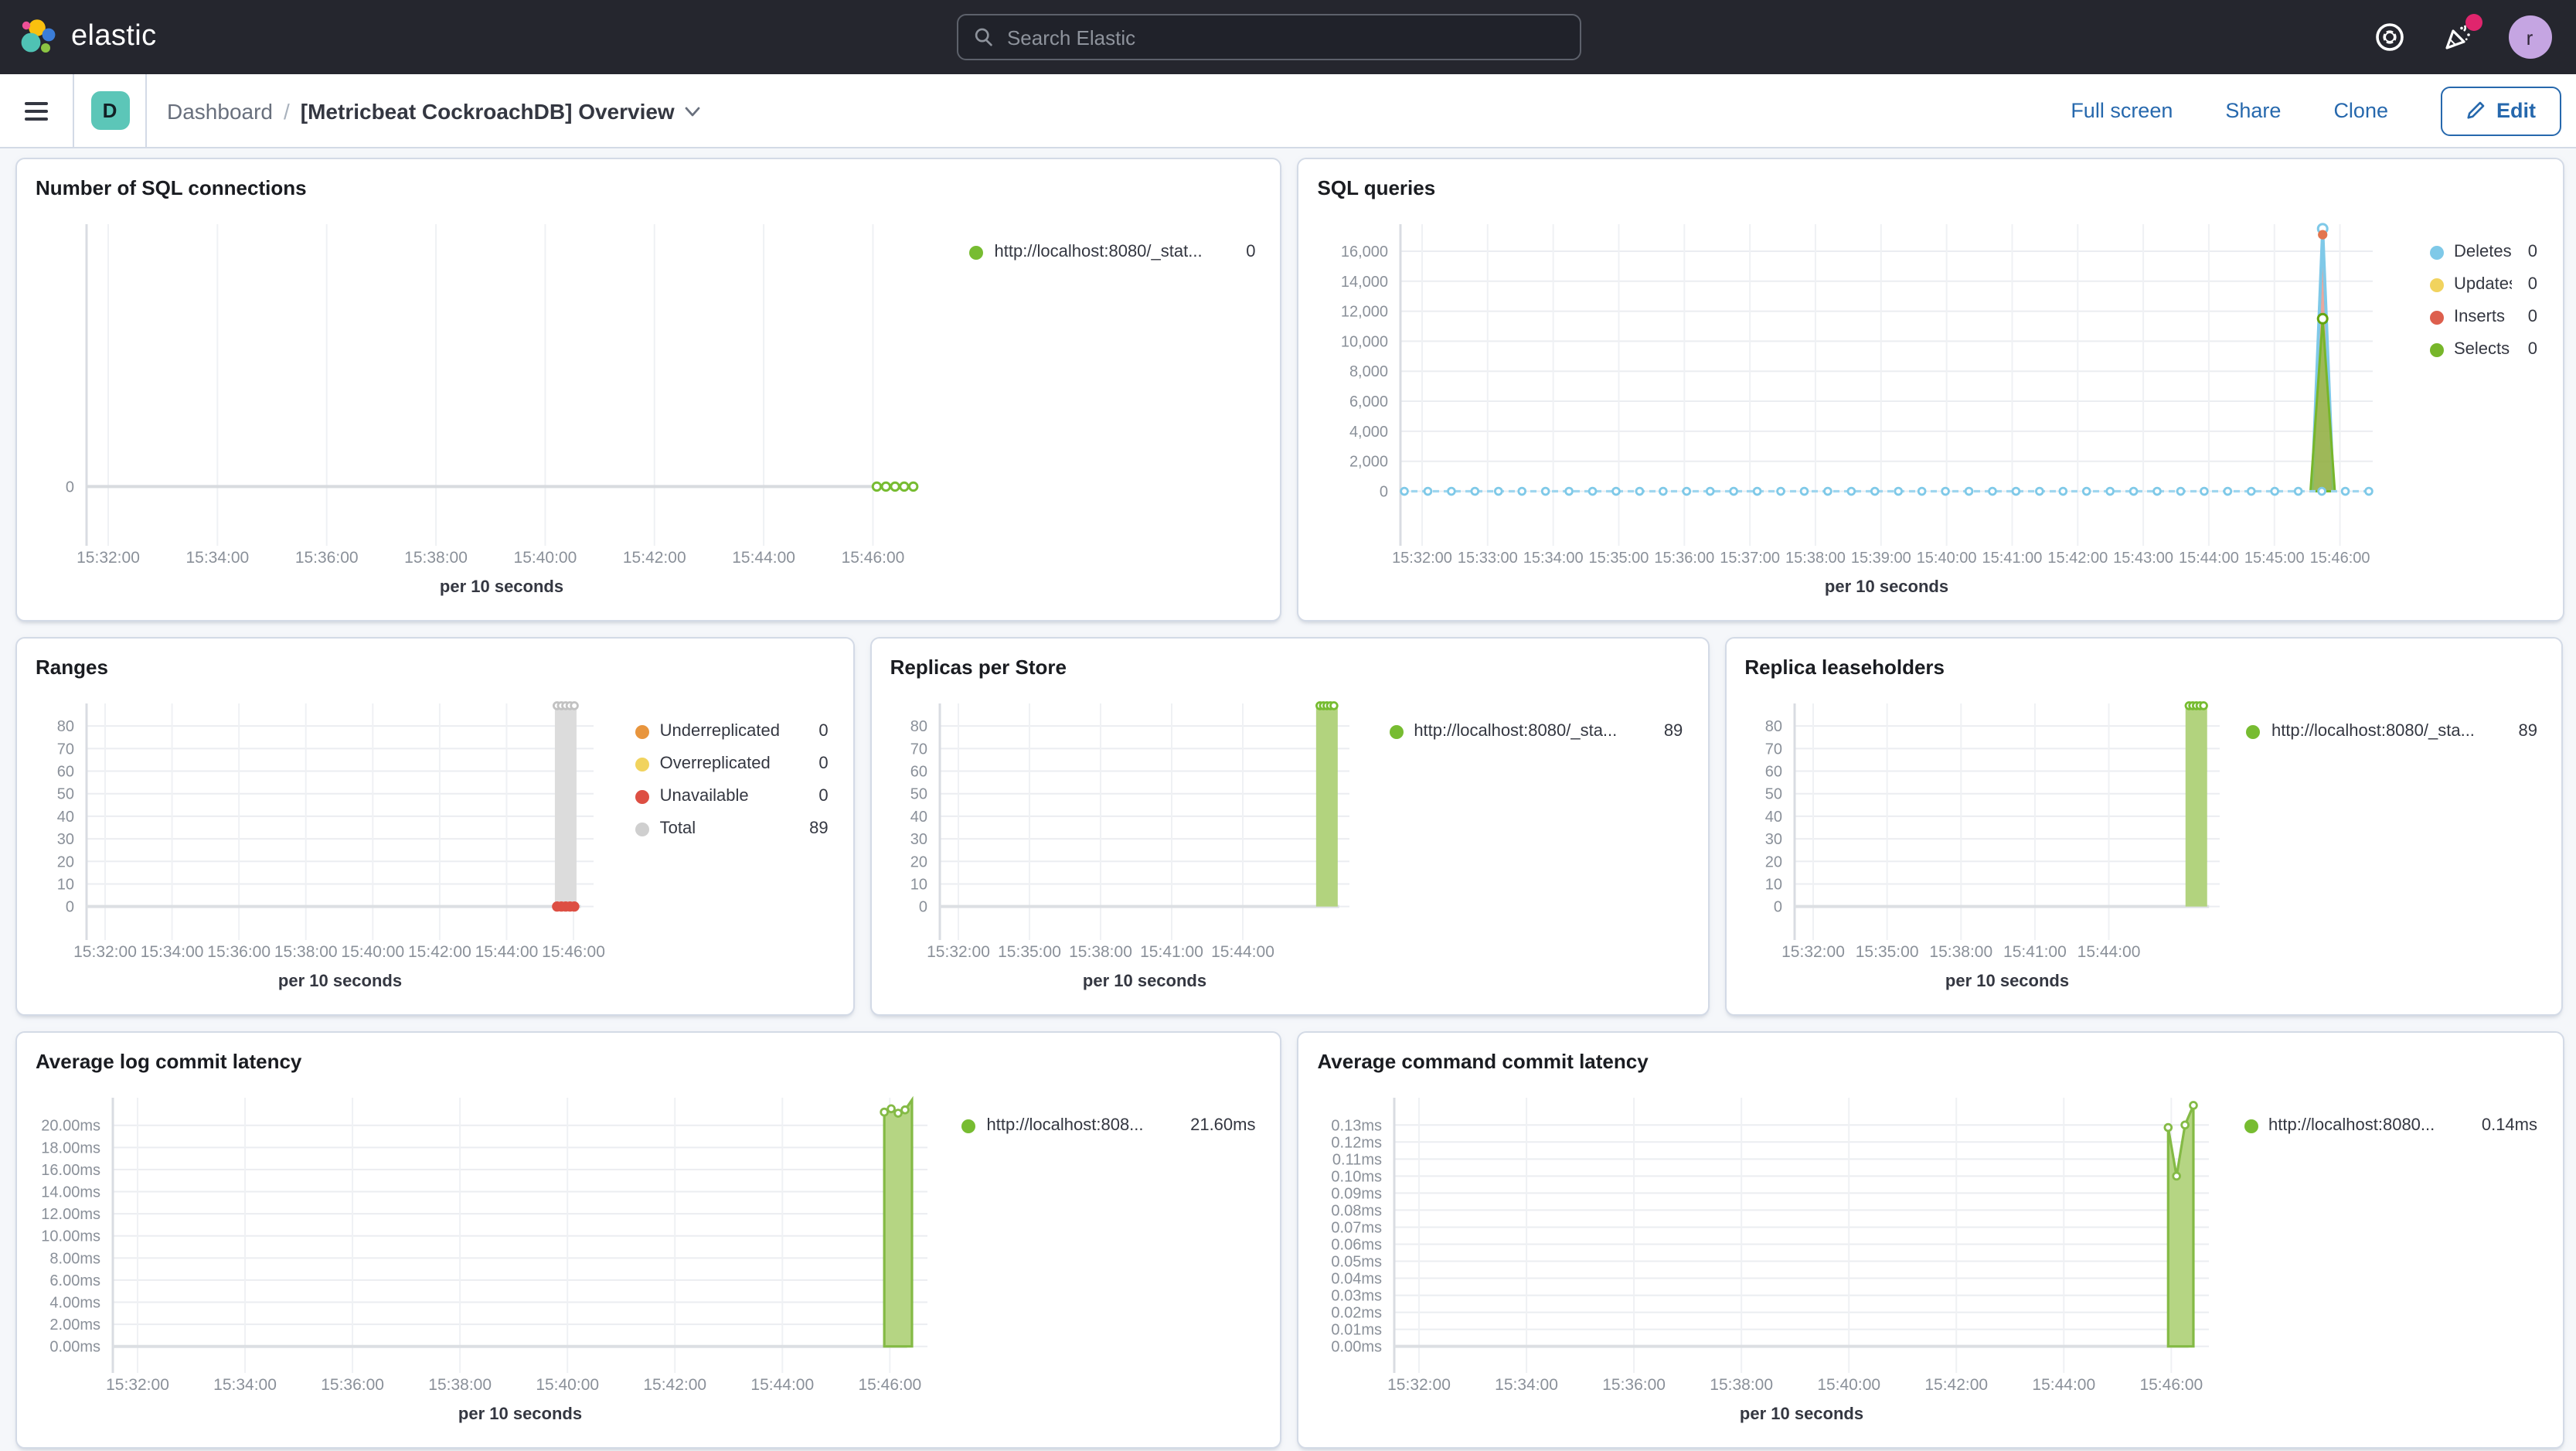  Describe the element at coordinates (1357, 1347) in the screenshot. I see `svg-text: 0.00ms` at that location.